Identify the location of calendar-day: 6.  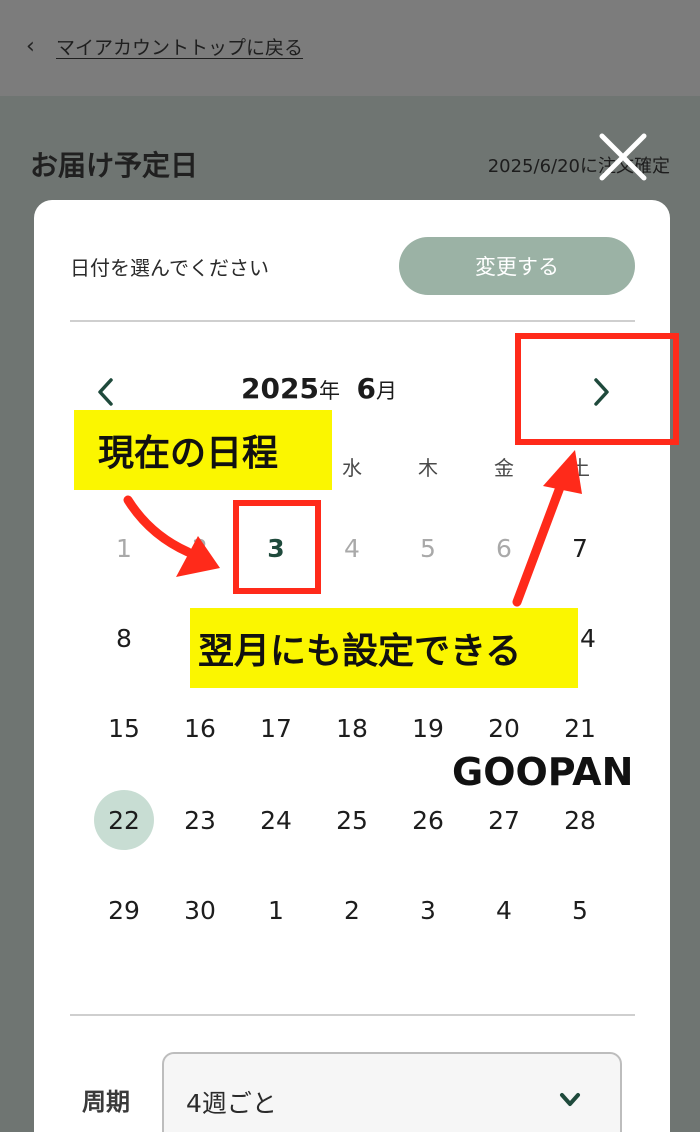
(504, 548).